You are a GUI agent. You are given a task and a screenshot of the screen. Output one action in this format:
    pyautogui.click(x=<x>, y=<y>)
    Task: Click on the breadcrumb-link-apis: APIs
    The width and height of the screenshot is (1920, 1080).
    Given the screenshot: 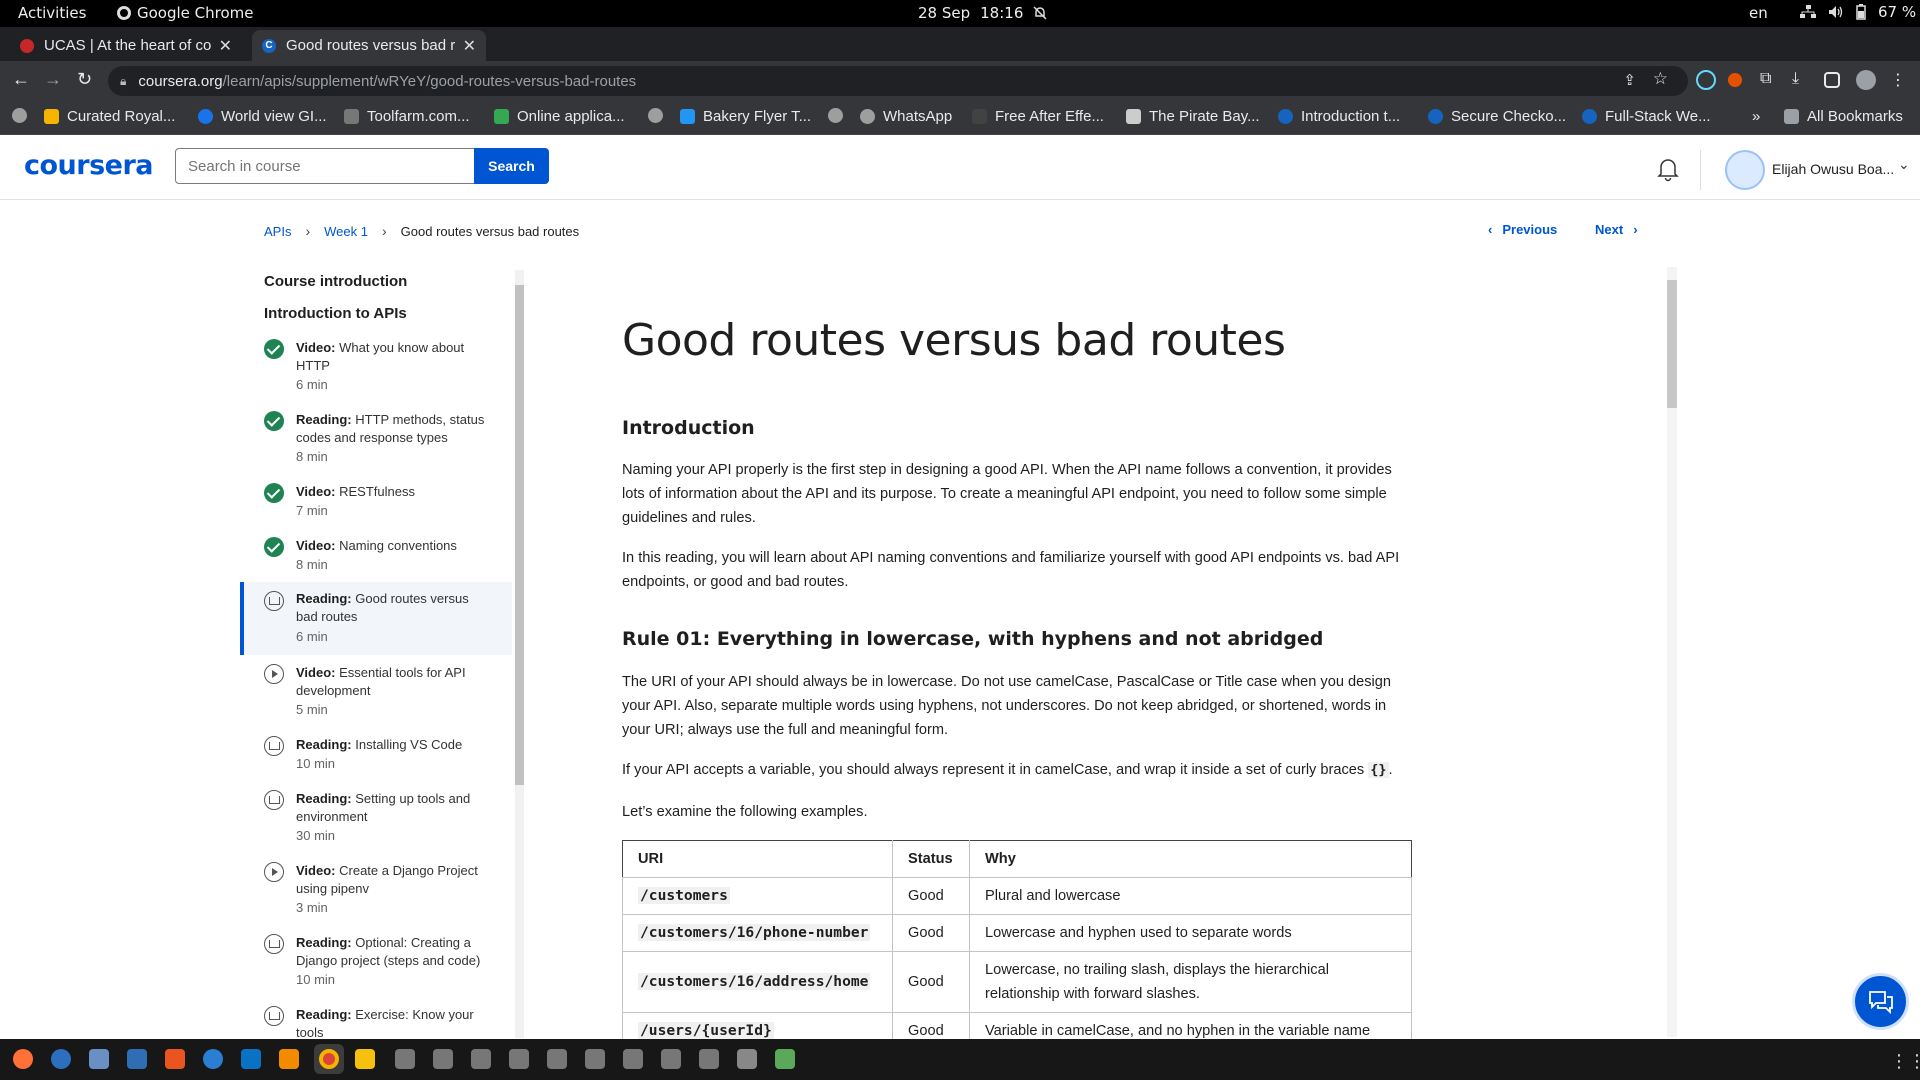 What is the action you would take?
    pyautogui.click(x=277, y=231)
    